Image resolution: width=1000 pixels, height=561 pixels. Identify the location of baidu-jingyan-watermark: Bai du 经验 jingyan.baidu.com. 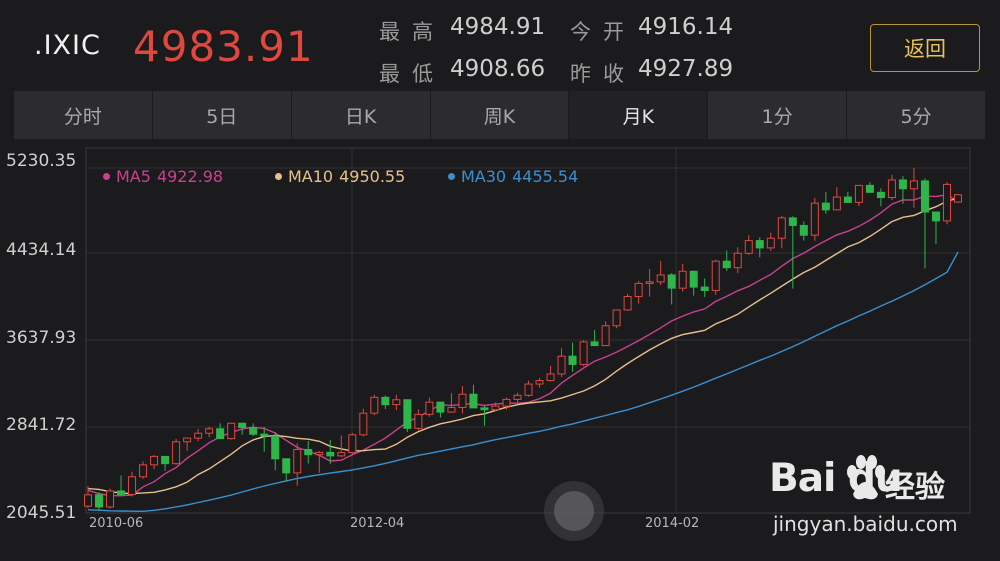
(875, 497).